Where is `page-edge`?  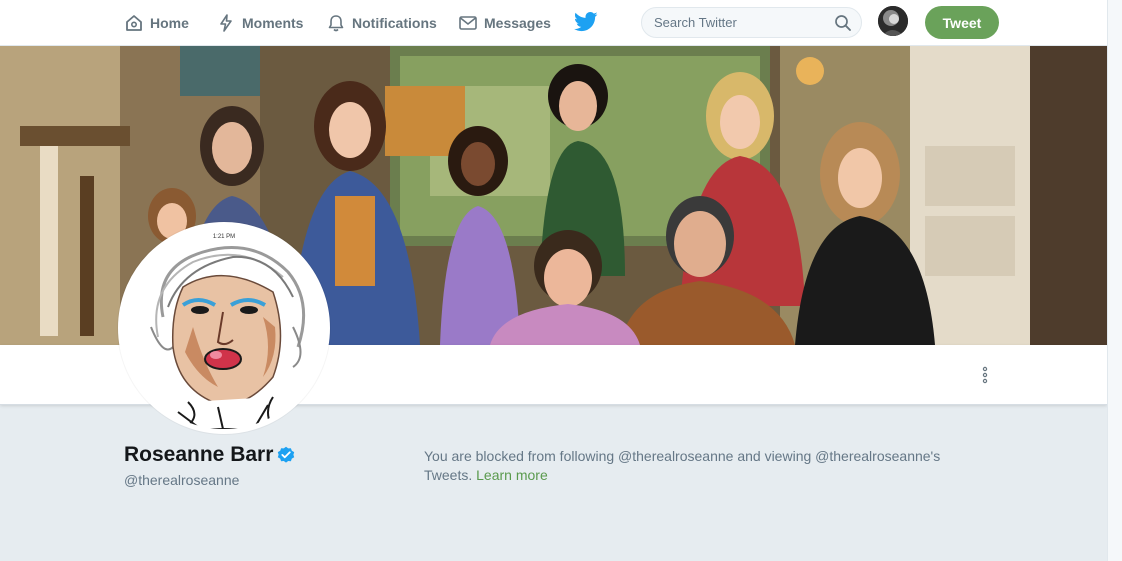
page-edge is located at coordinates (1114, 280).